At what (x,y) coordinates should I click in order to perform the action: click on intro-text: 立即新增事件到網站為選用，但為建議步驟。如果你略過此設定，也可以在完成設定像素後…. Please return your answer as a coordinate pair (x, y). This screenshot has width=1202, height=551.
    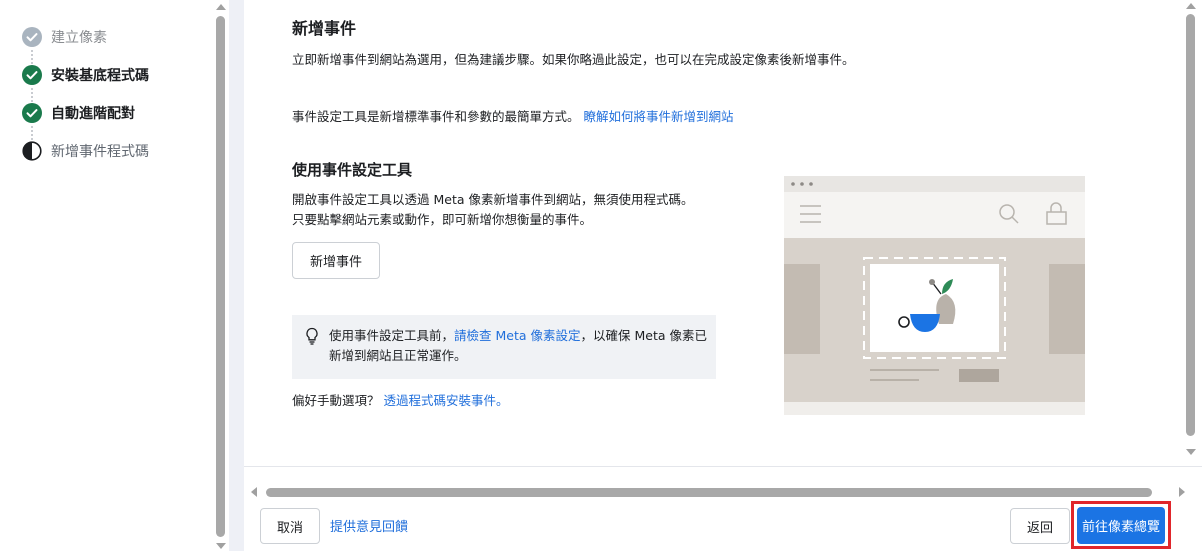
    Looking at the image, I should click on (573, 59).